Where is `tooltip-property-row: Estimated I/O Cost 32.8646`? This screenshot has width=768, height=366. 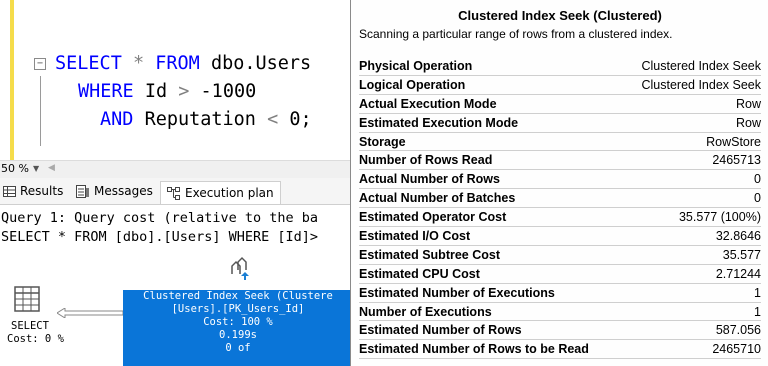 tooltip-property-row: Estimated I/O Cost 32.8646 is located at coordinates (560, 236).